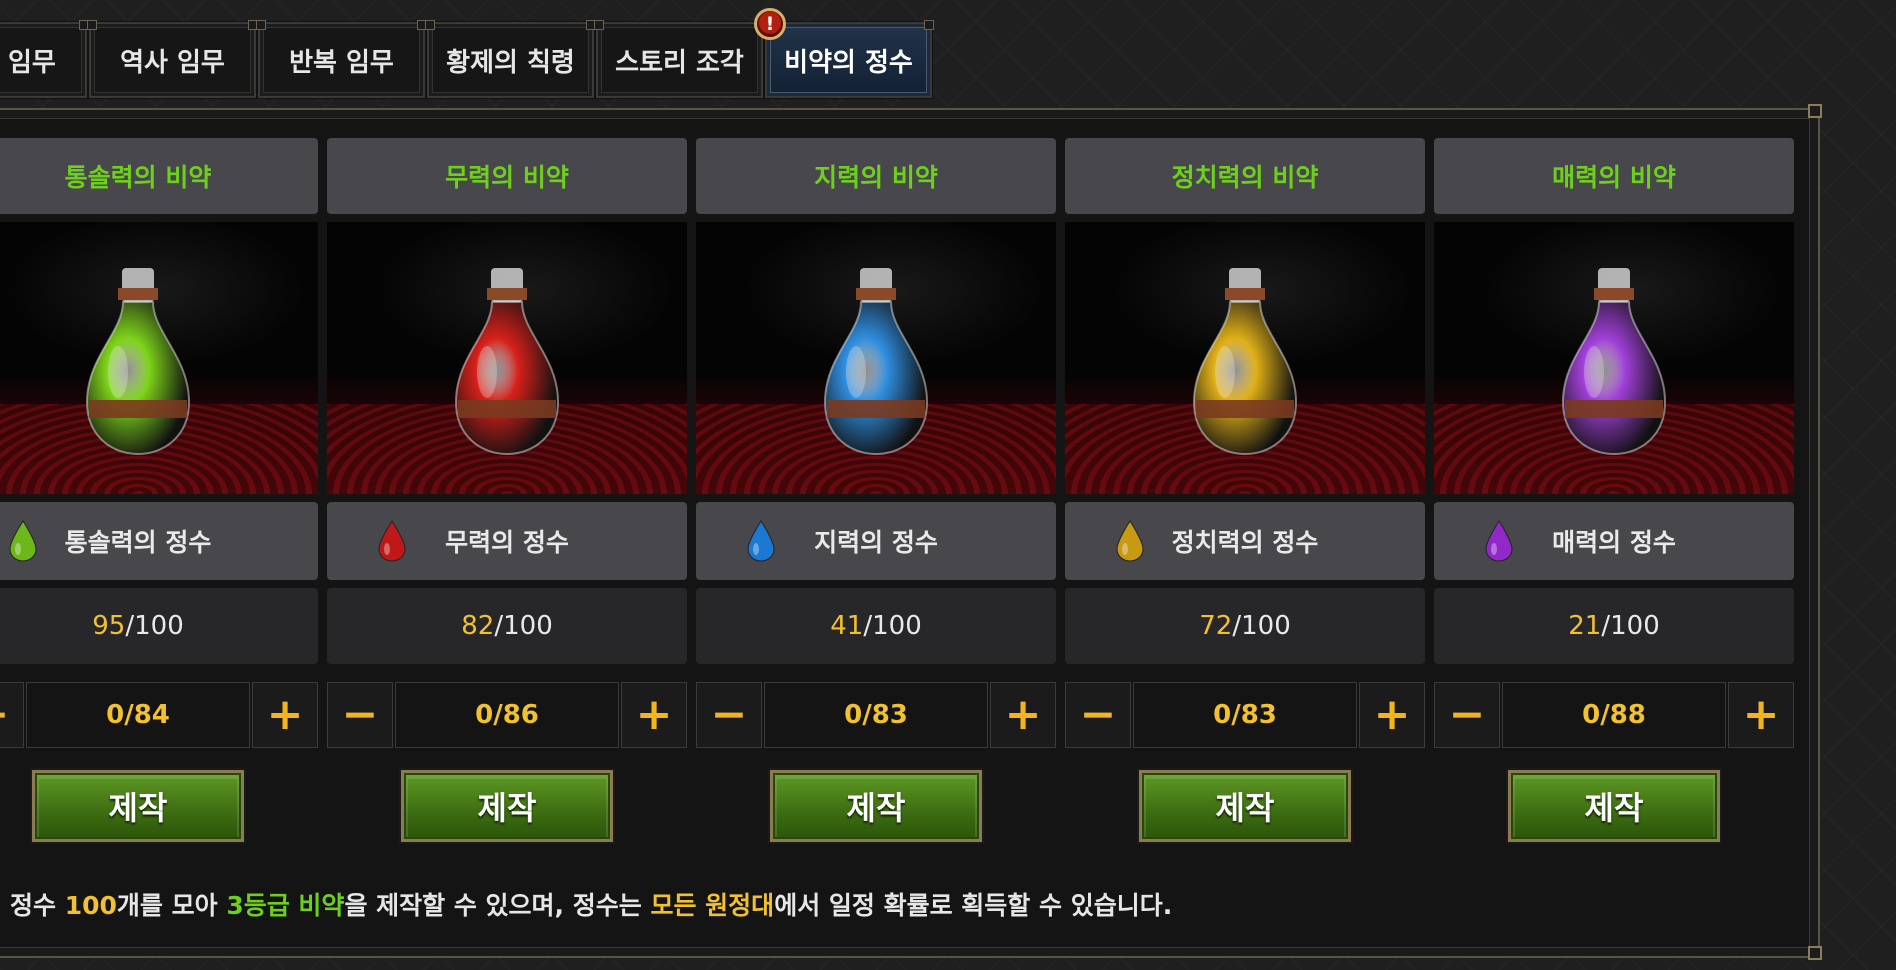 This screenshot has height=970, width=1896. Describe the element at coordinates (876, 176) in the screenshot. I see `elixir-title: 지력의 비약` at that location.